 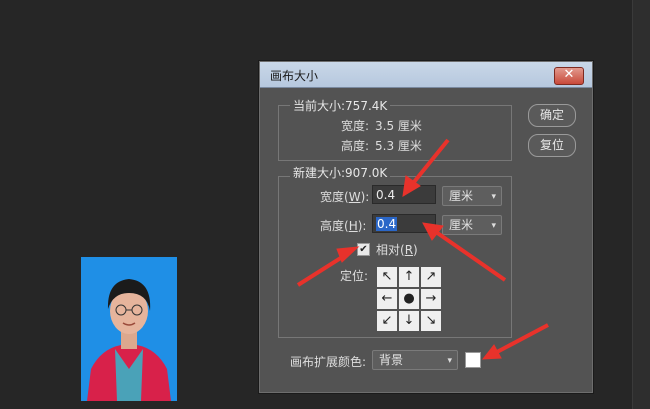 I want to click on close-button: ✕, so click(x=569, y=76).